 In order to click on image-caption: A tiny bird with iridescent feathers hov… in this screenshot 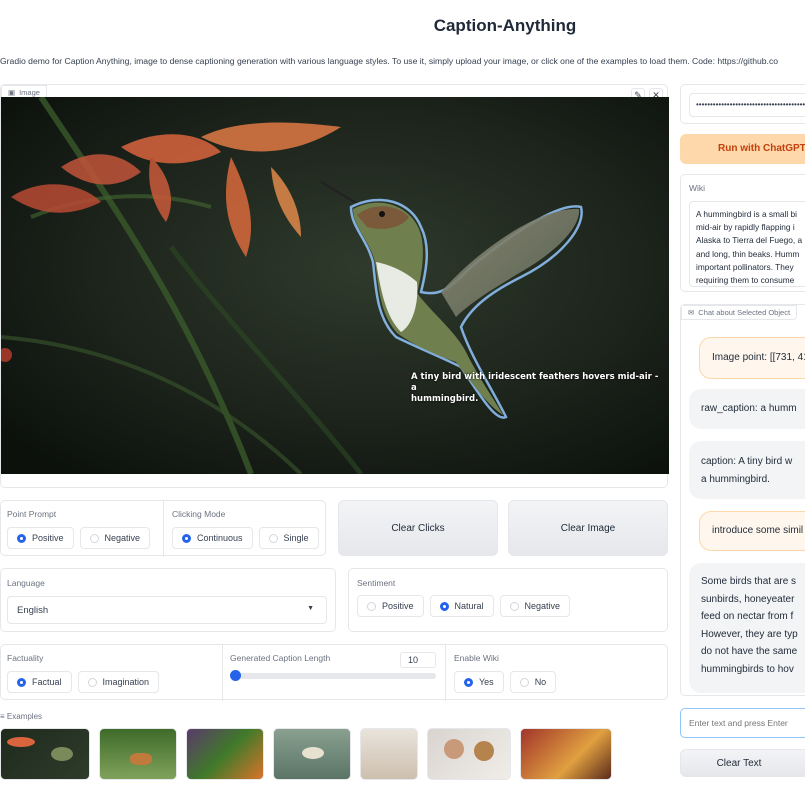, I will do `click(535, 388)`.